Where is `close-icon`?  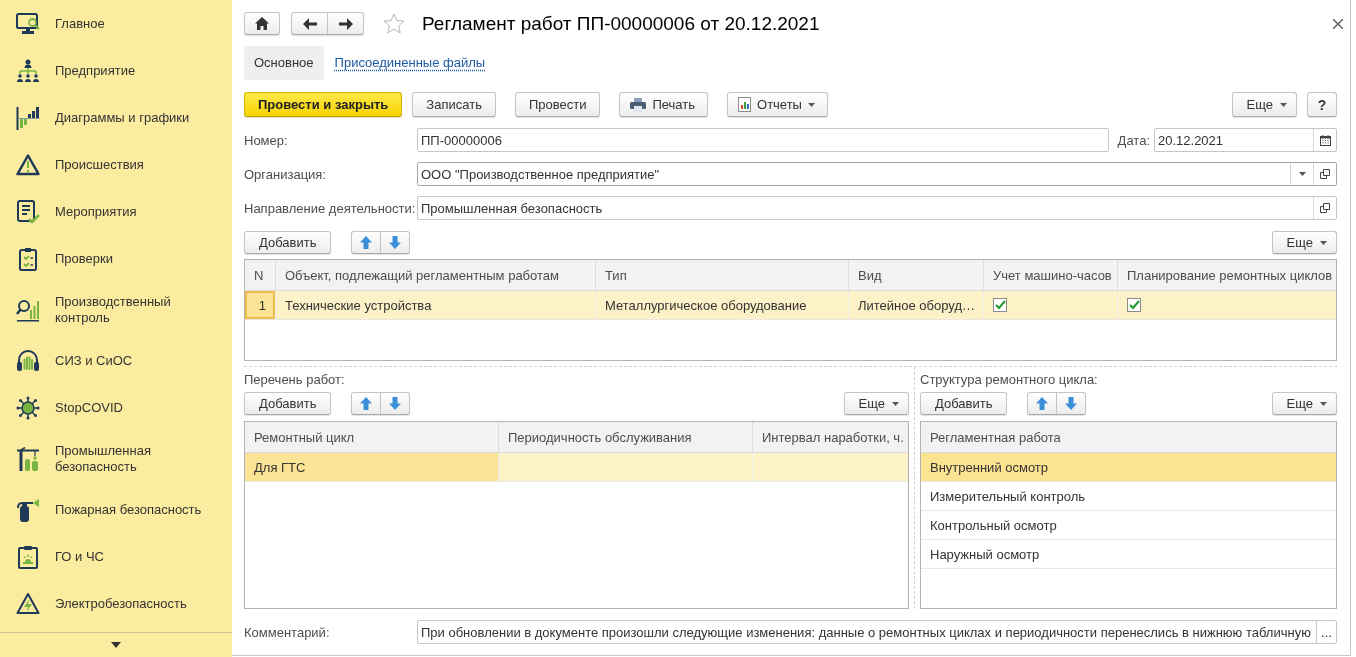 close-icon is located at coordinates (1338, 23).